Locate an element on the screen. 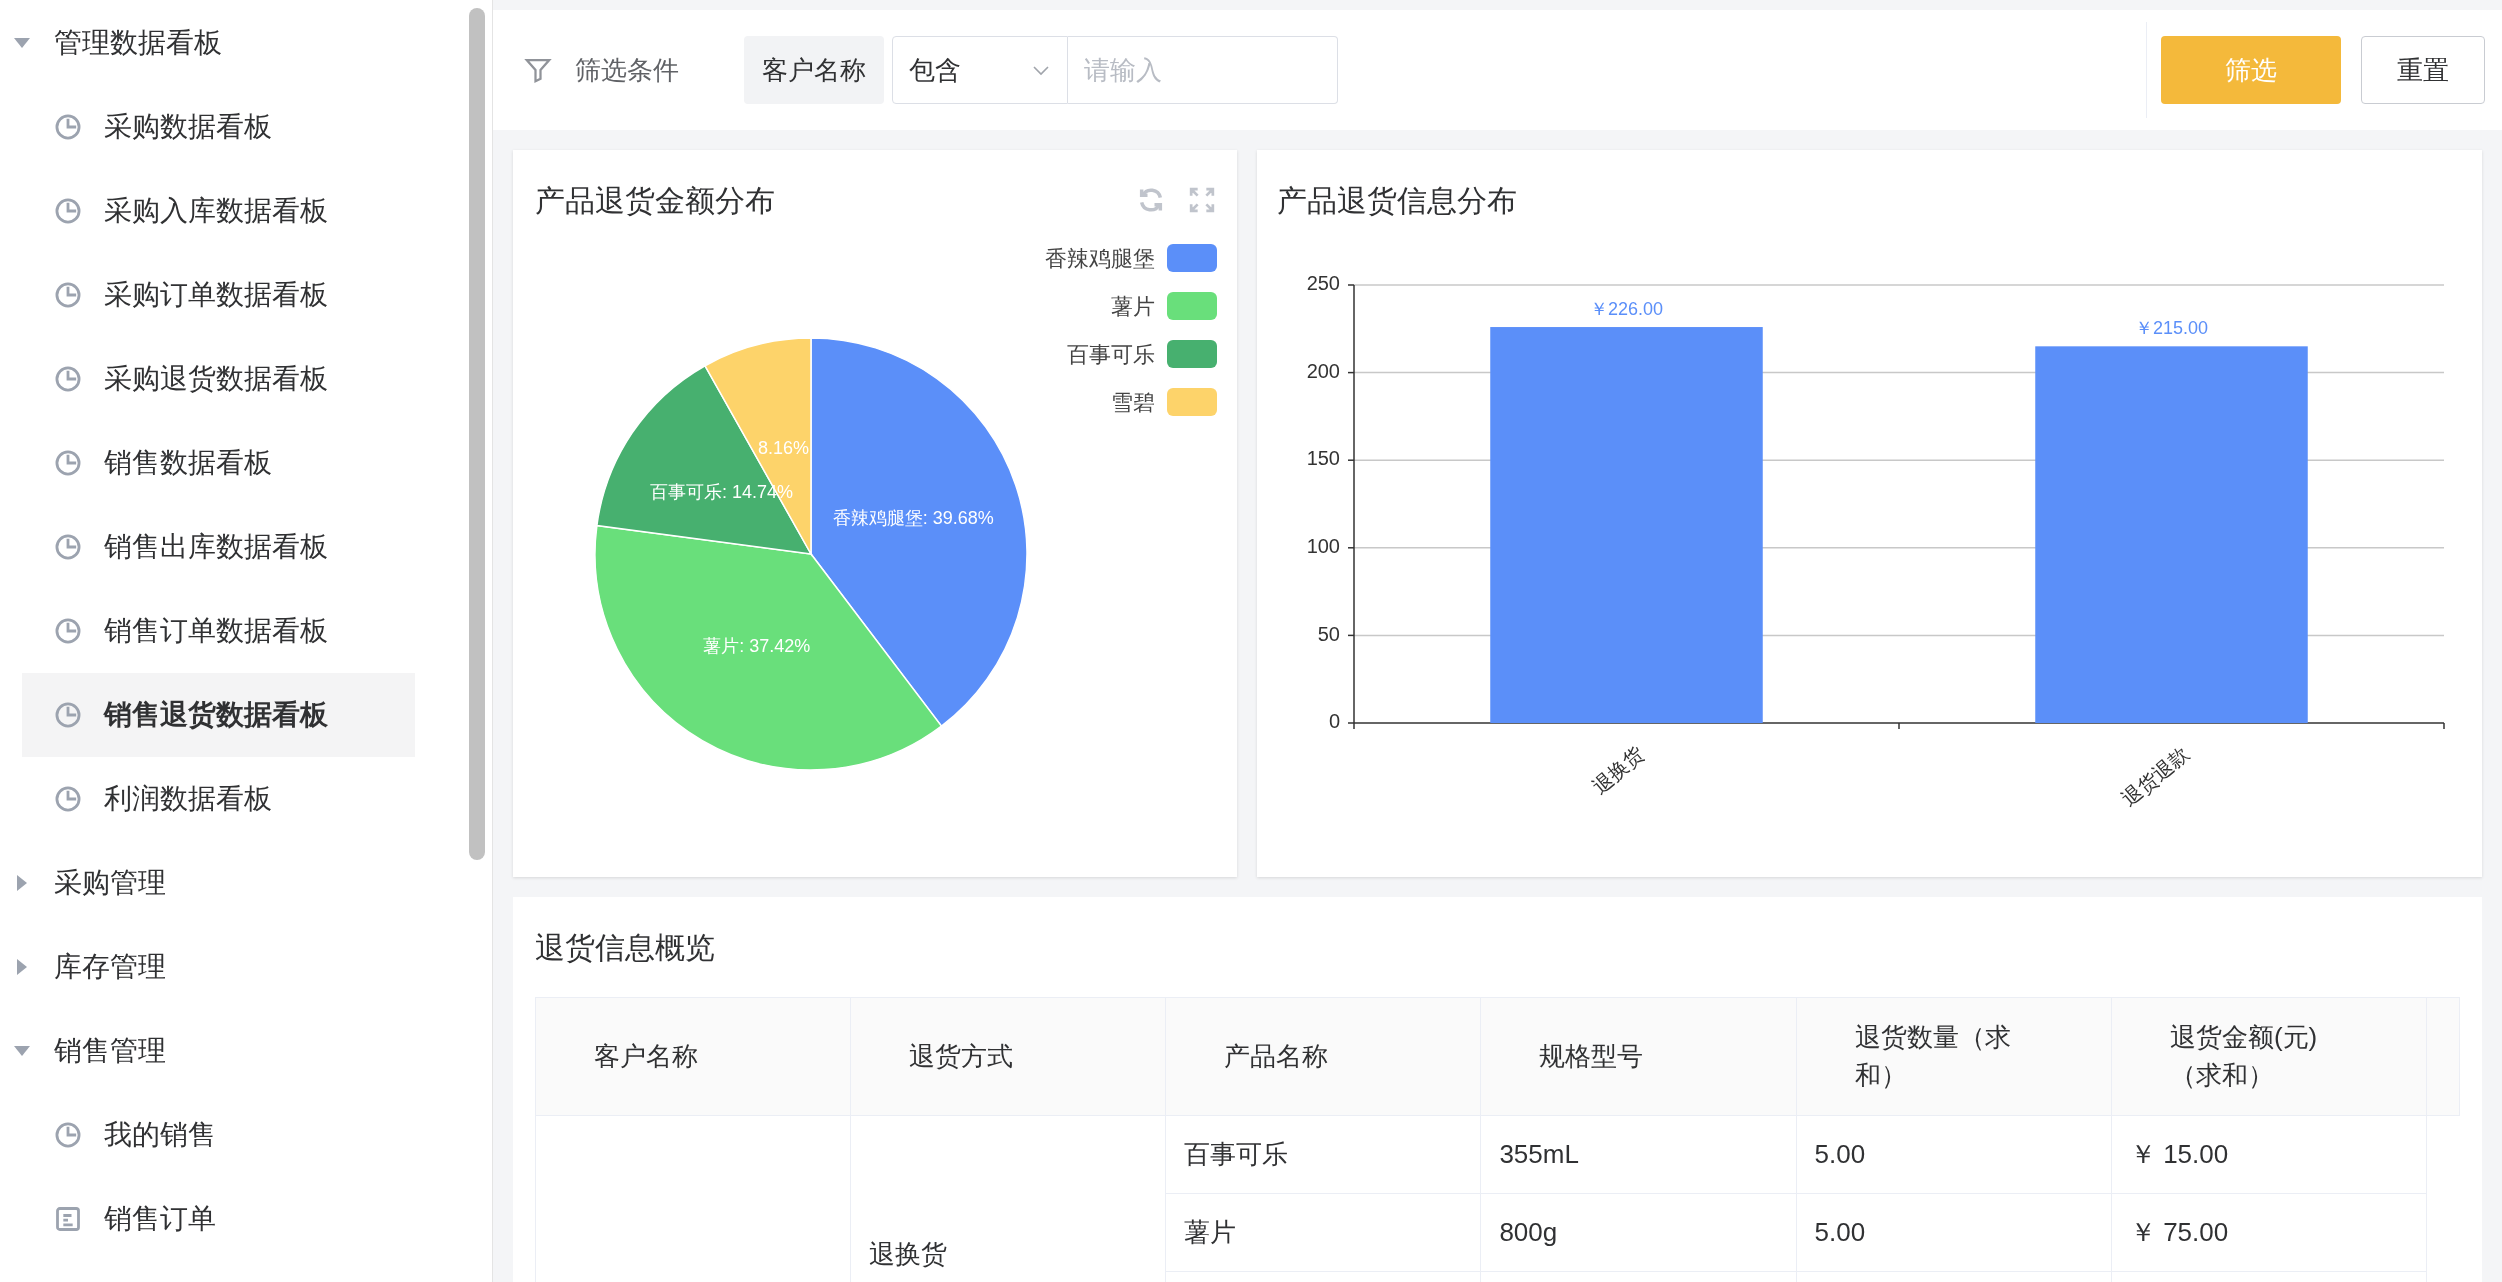  card-title: 产品退货信息分布 is located at coordinates (1397, 200).